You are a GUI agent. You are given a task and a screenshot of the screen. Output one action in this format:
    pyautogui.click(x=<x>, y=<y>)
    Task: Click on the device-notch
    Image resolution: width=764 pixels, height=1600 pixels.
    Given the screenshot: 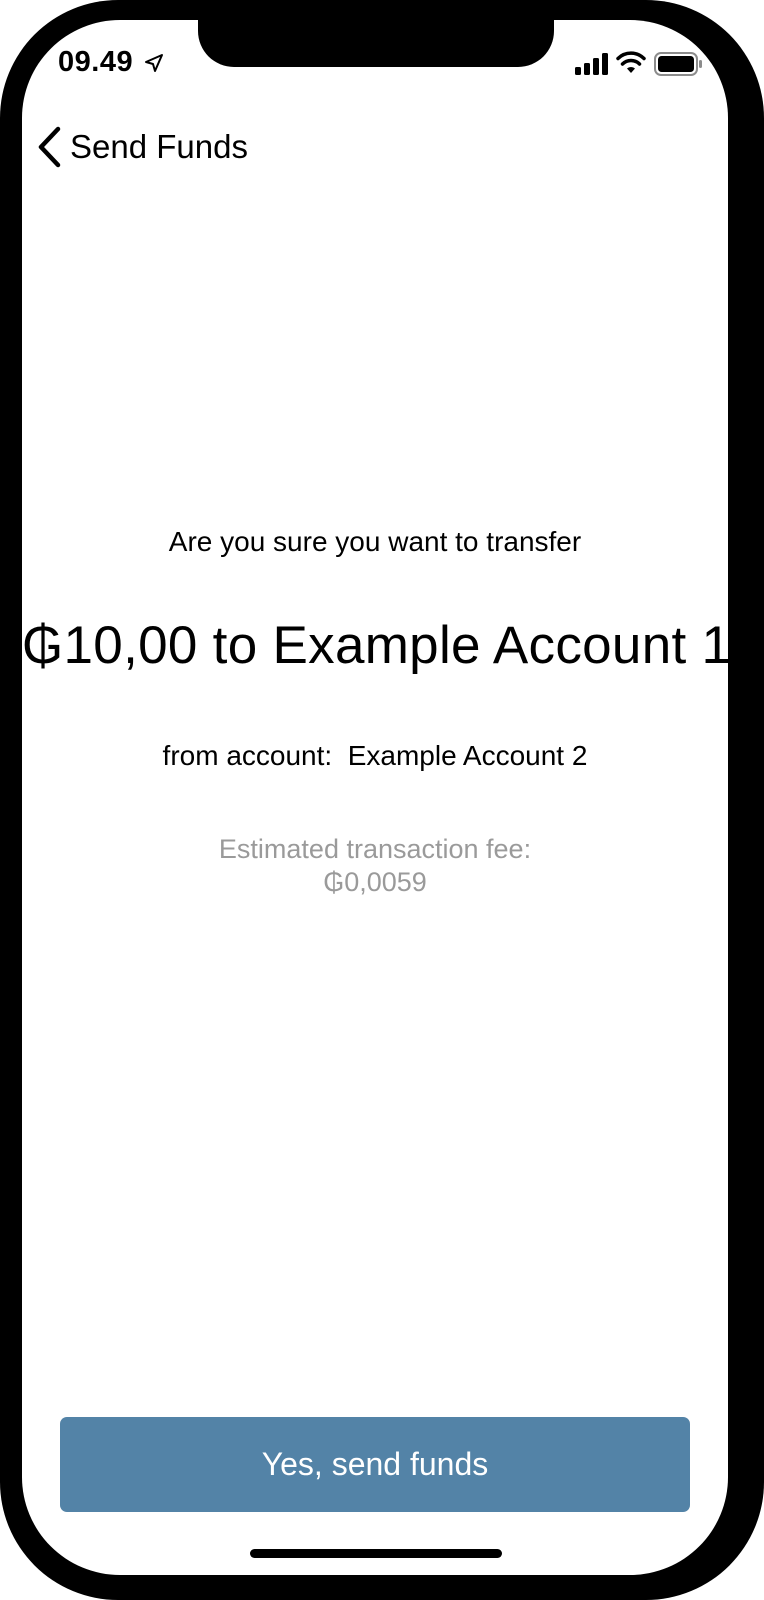 What is the action you would take?
    pyautogui.click(x=376, y=43)
    